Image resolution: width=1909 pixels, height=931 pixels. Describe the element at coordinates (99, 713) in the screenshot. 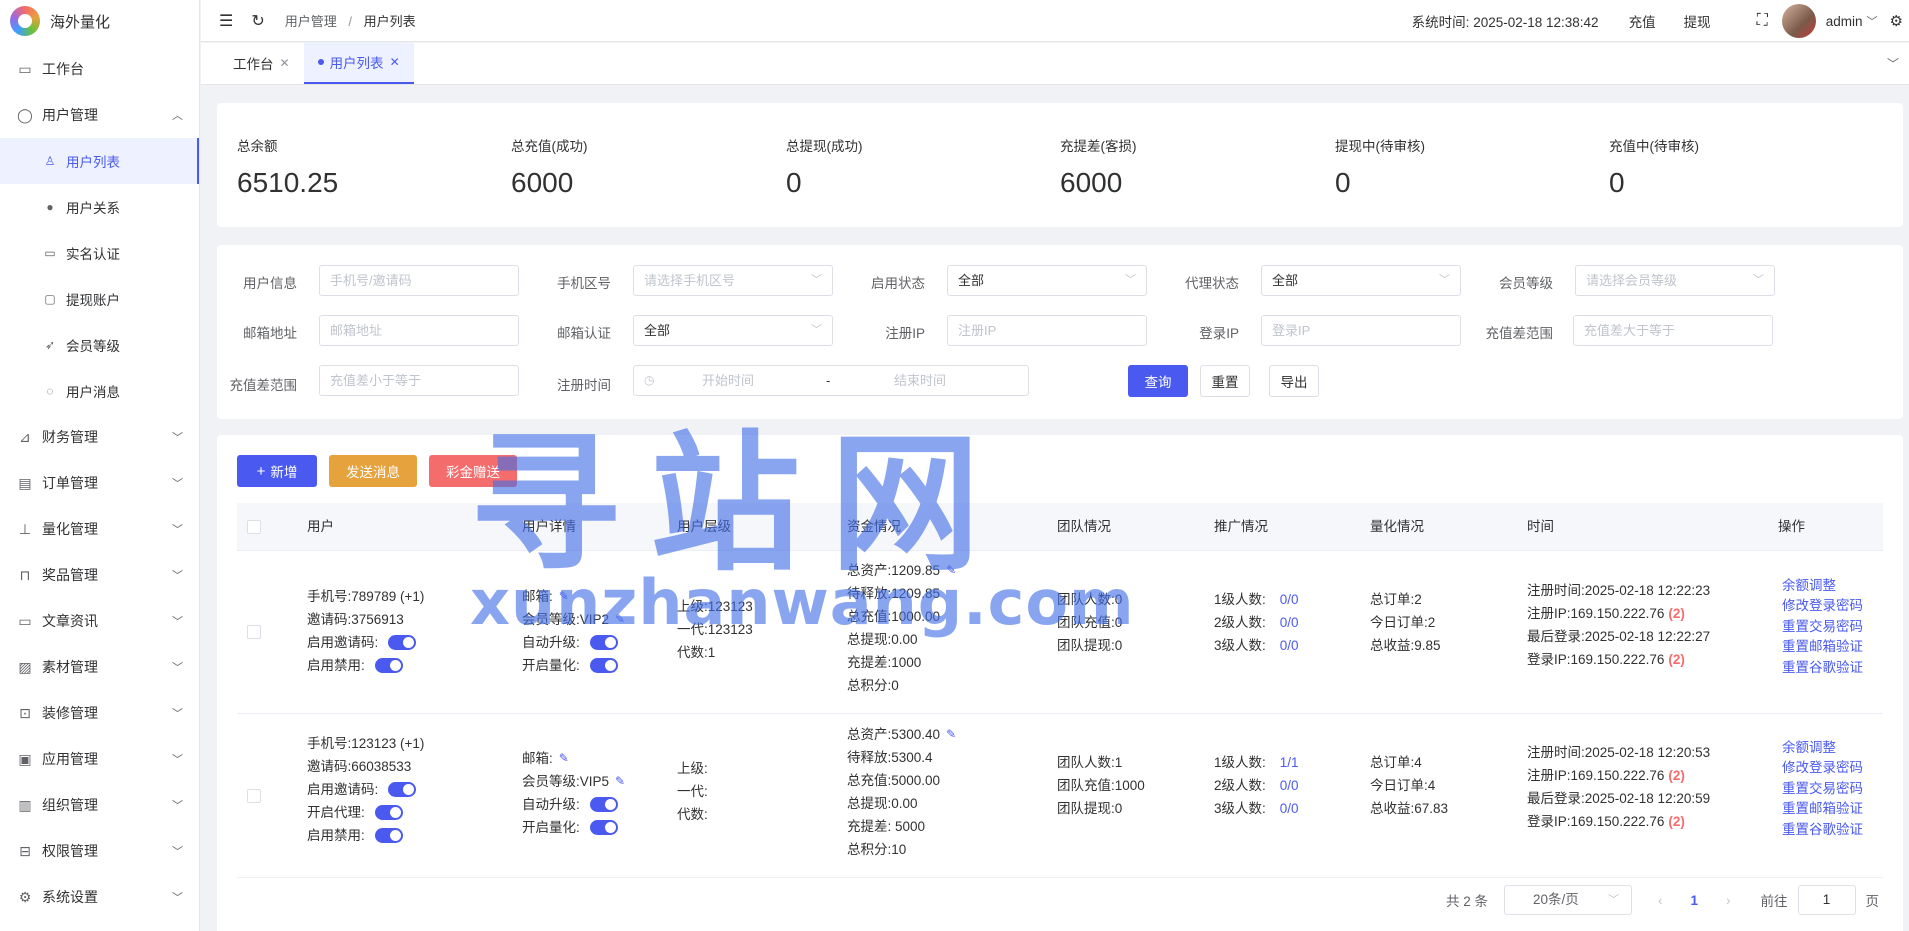

I see `sidebar-item-decoration: ⊡ 装修管理 ﹀` at that location.